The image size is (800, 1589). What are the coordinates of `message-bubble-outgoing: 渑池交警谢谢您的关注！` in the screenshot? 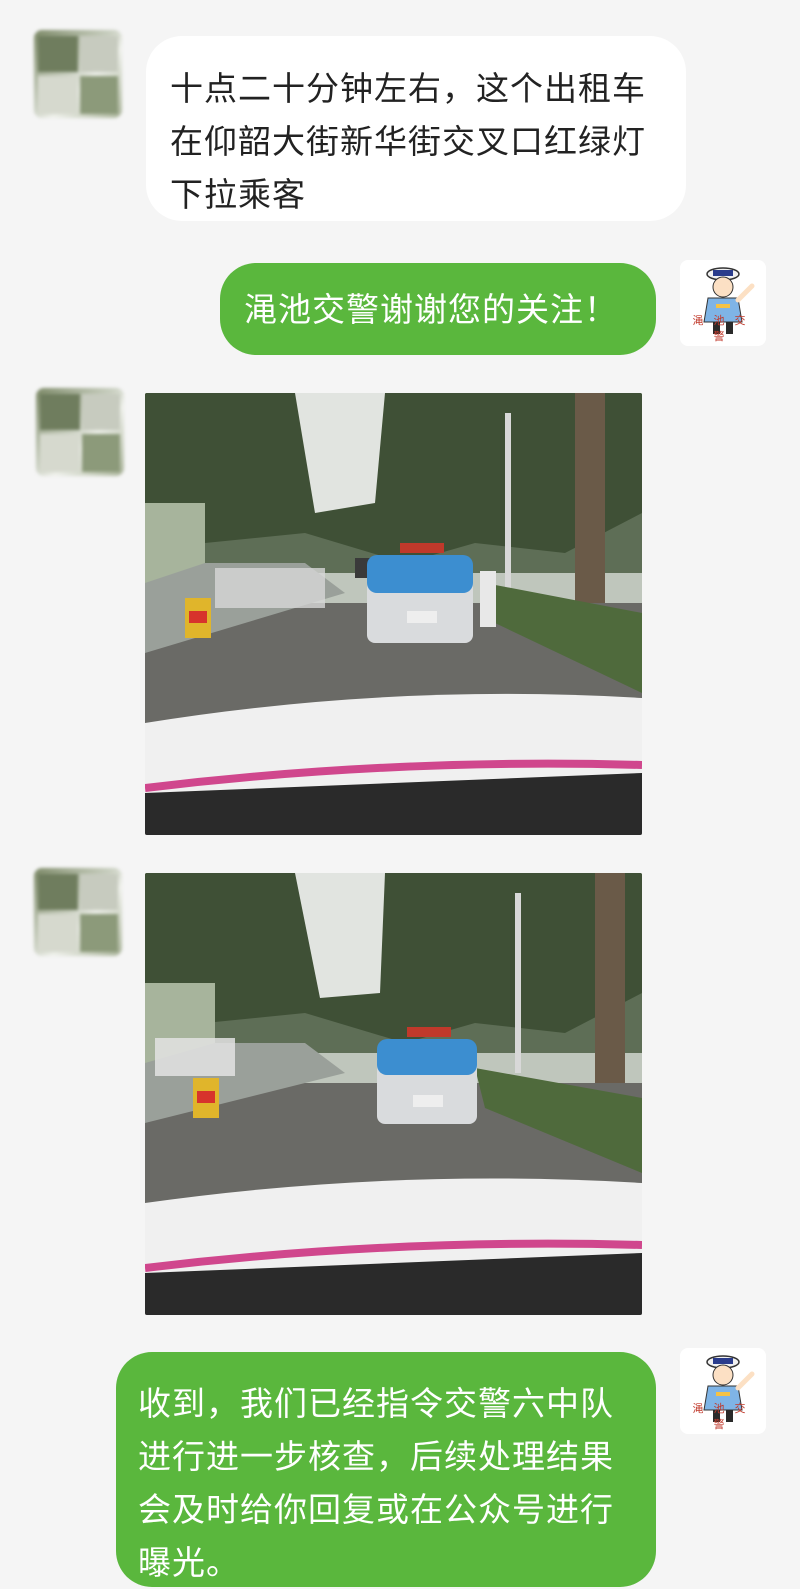 It's located at (438, 309).